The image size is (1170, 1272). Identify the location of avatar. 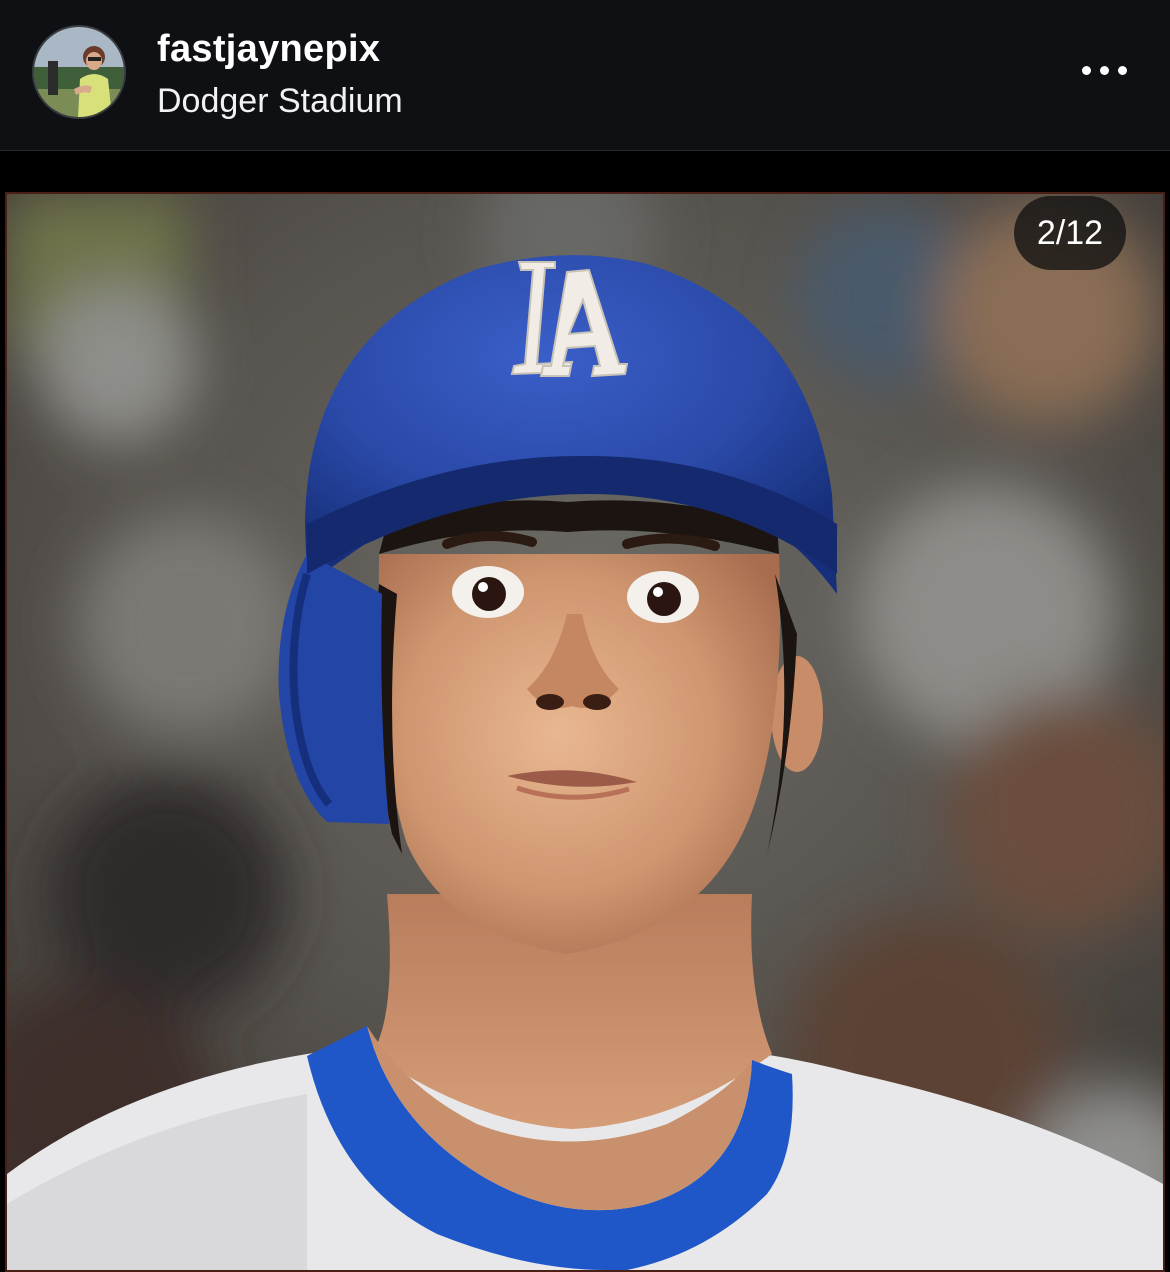
(79, 72).